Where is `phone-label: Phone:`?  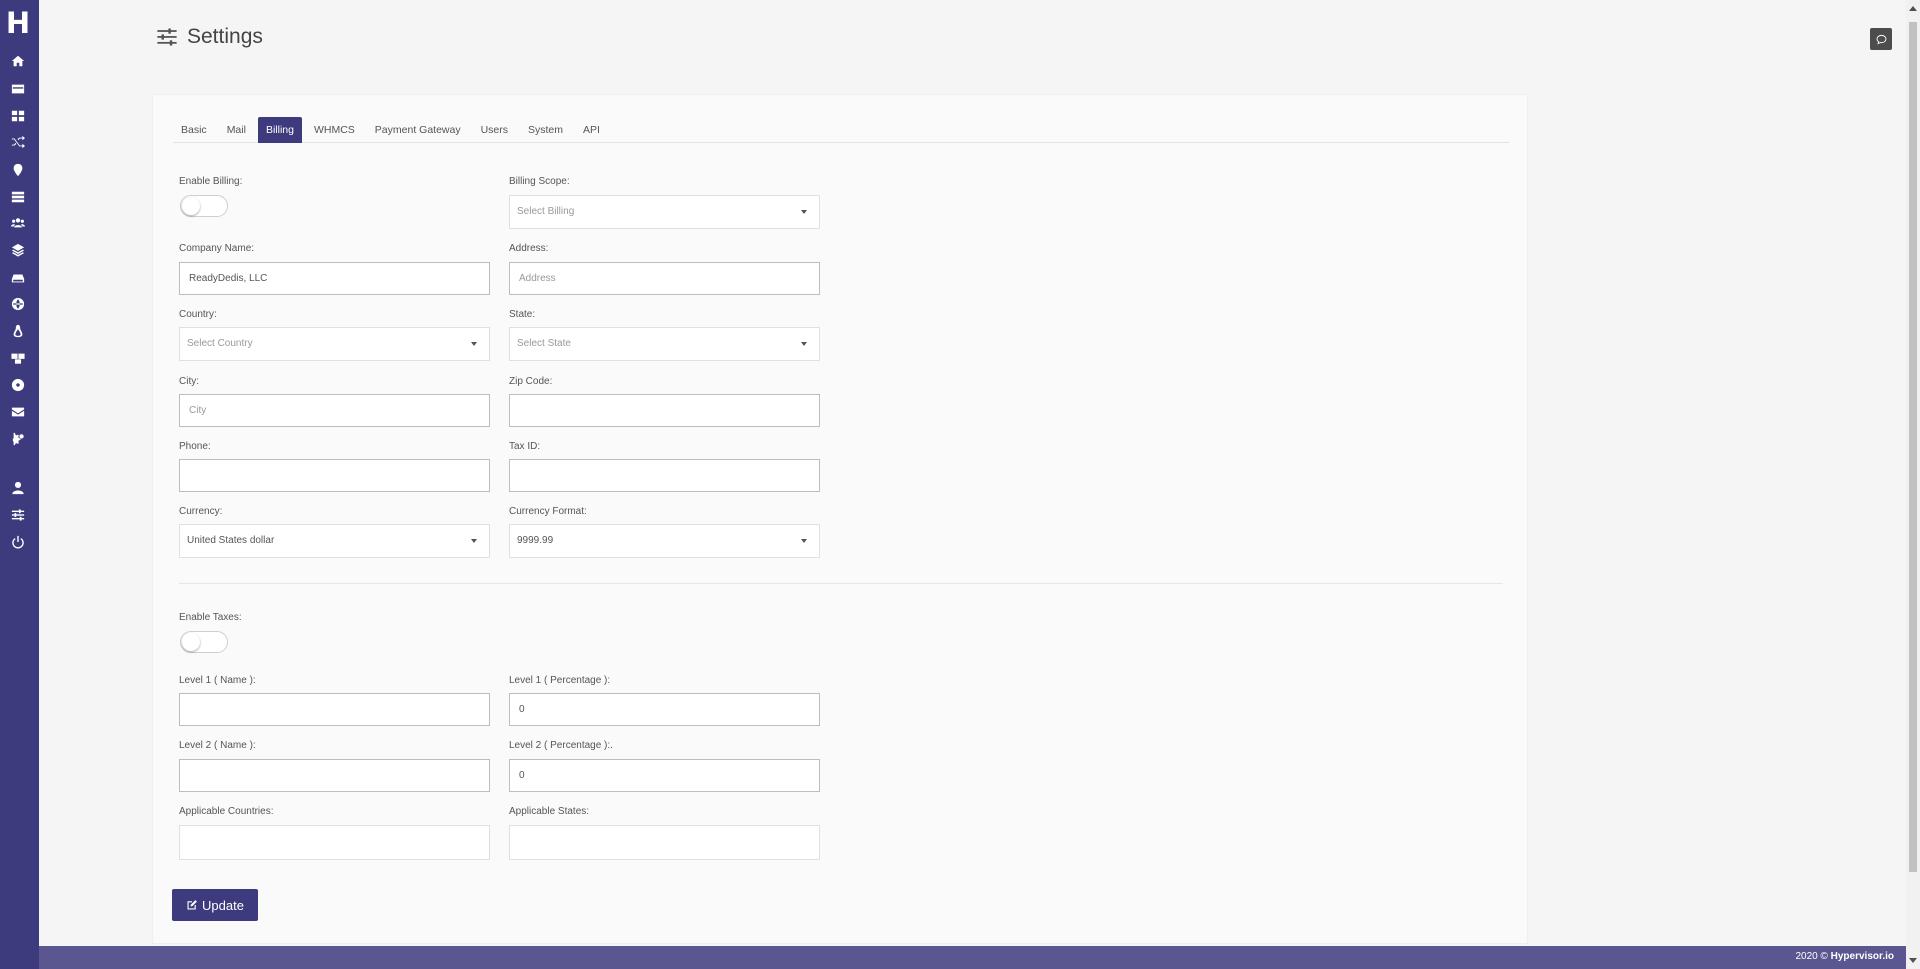 phone-label: Phone: is located at coordinates (195, 446).